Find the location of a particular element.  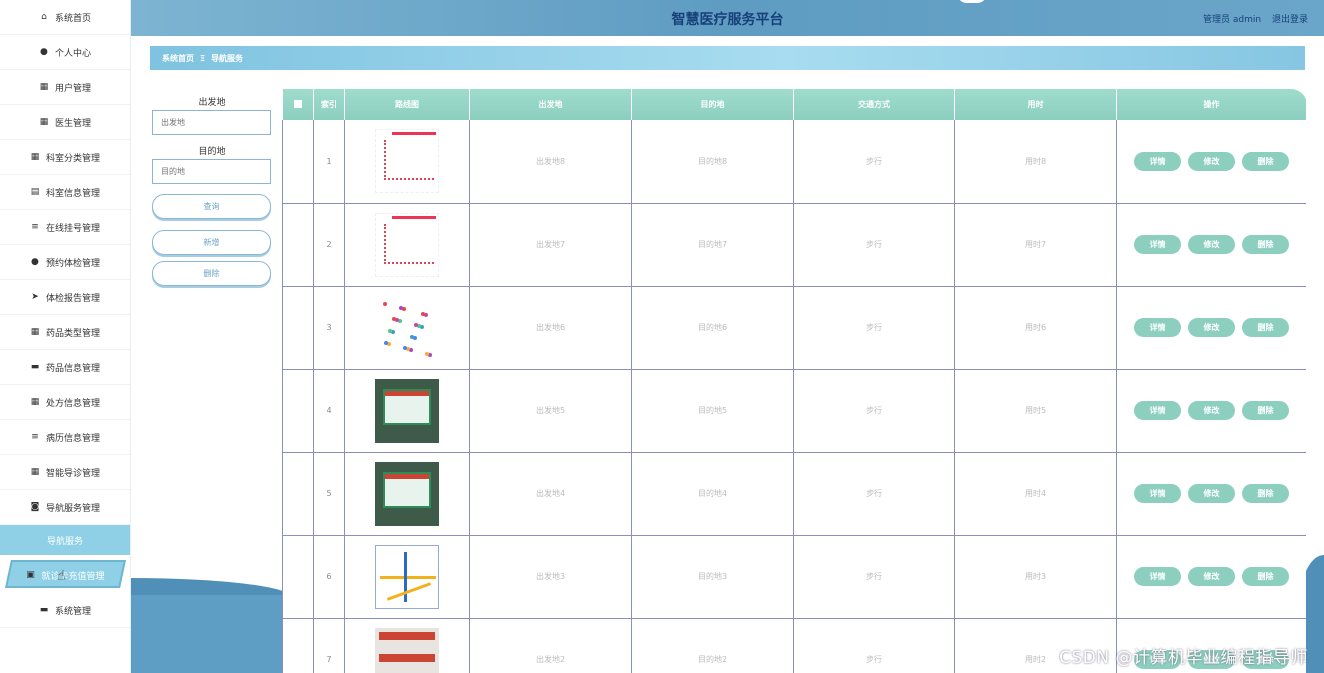

cell-from: 出发地6 is located at coordinates (550, 328).